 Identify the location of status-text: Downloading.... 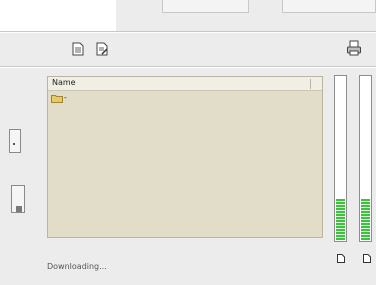
(77, 266).